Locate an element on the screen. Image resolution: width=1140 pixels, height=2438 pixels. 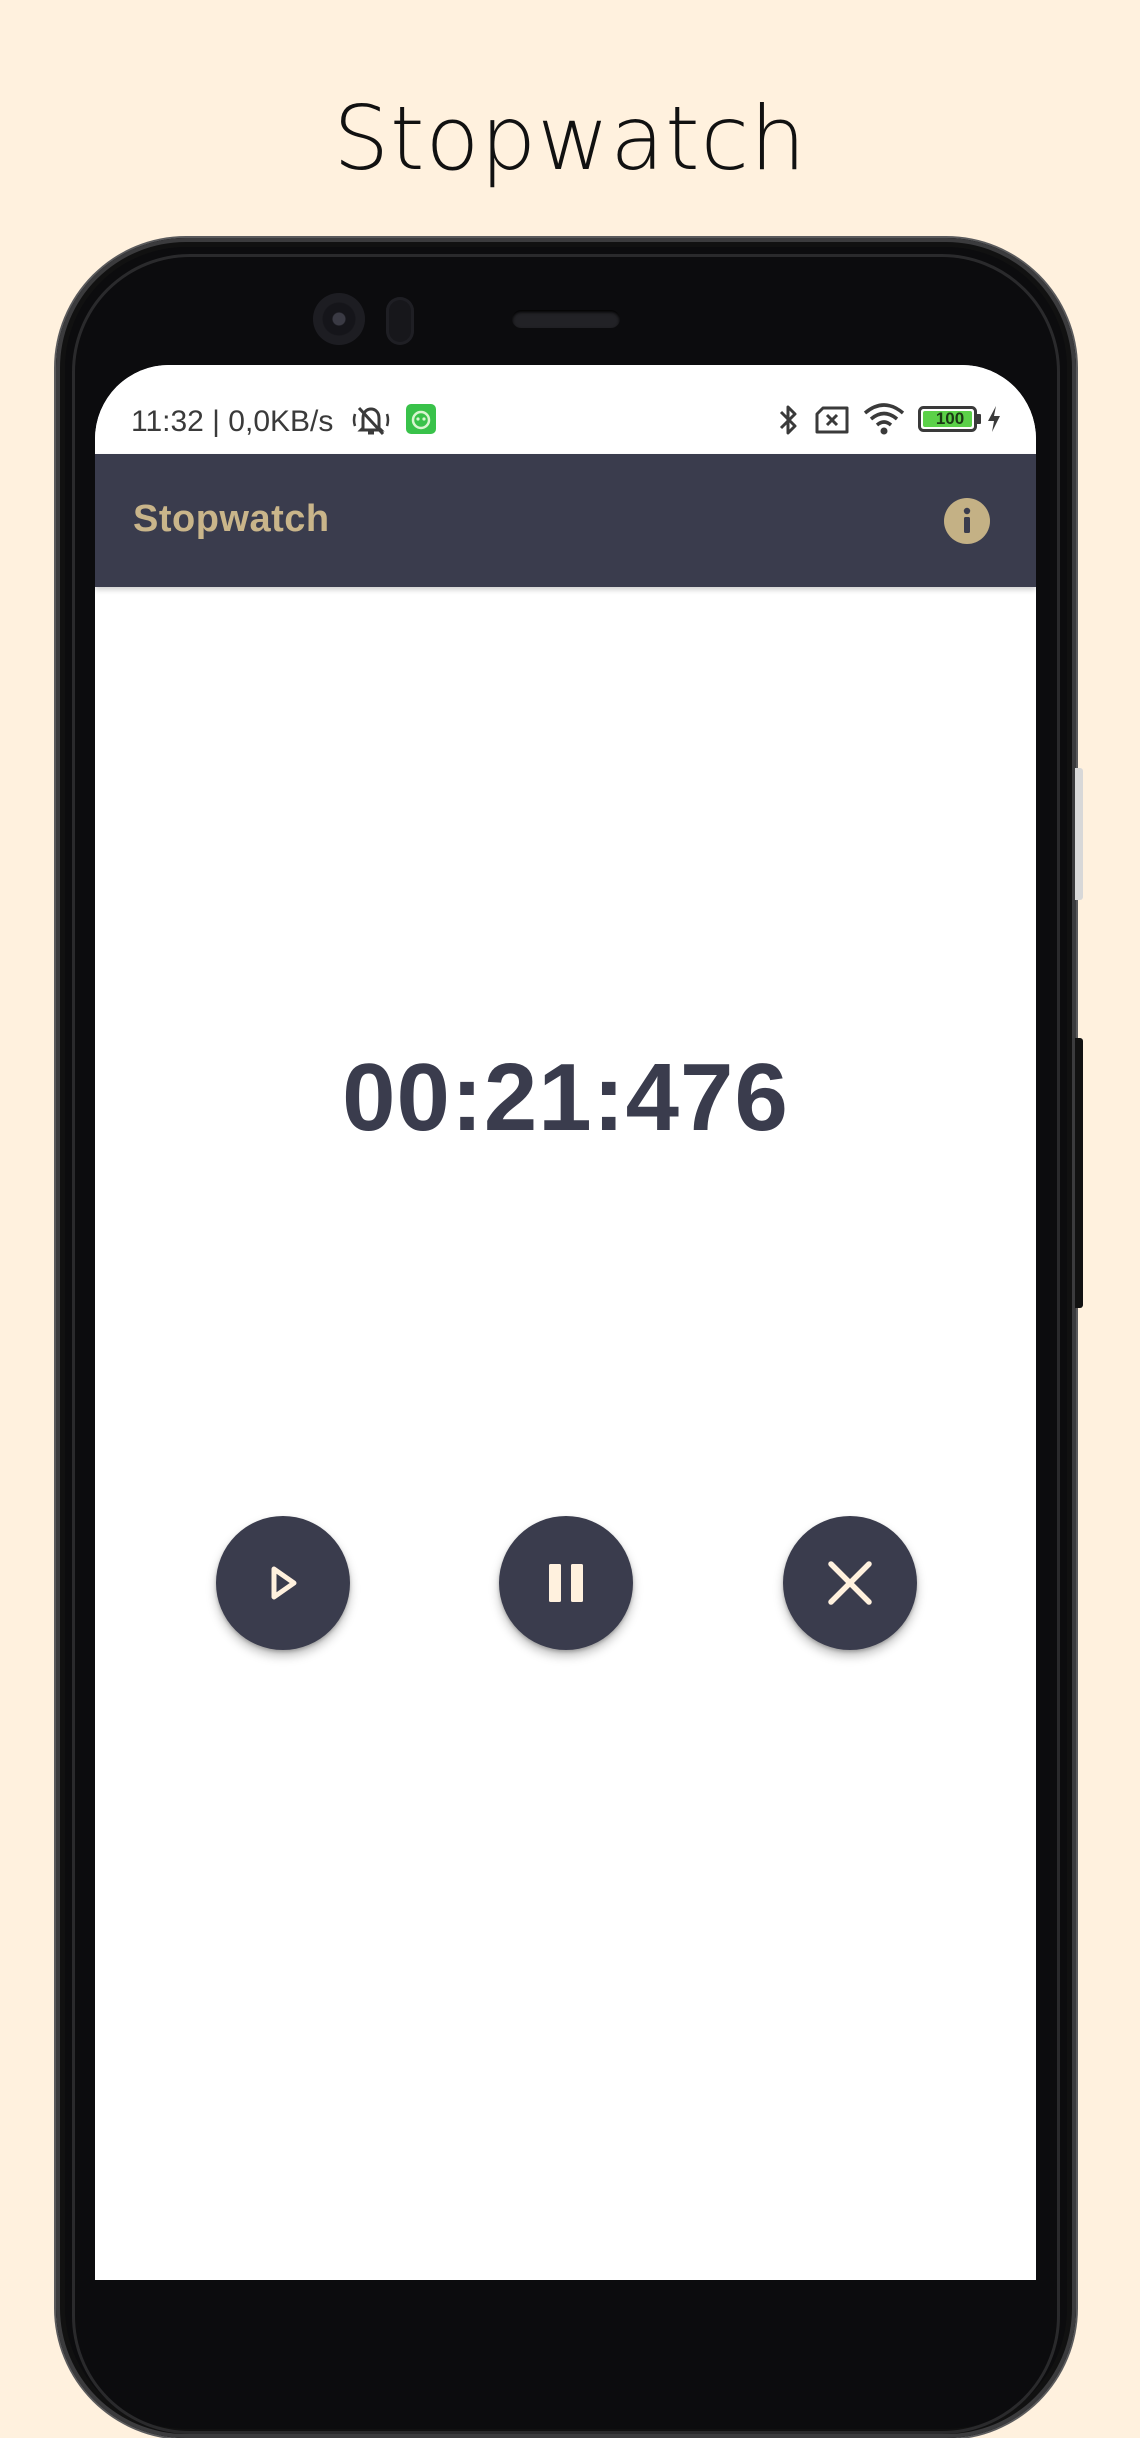
play-icon is located at coordinates (284, 1583).